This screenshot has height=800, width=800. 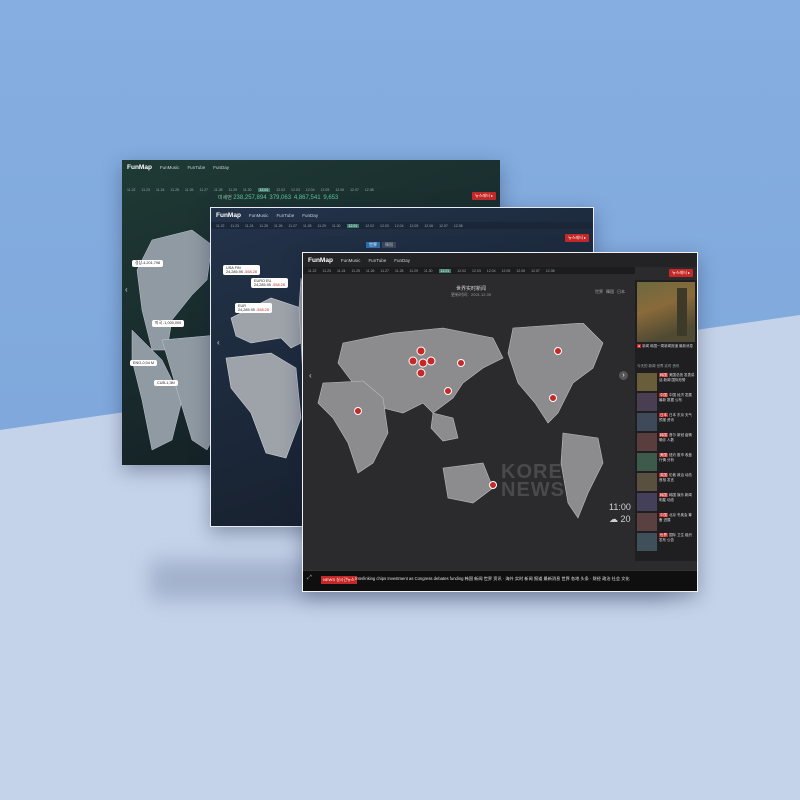 What do you see at coordinates (599, 292) in the screenshot?
I see `toggle-world: 世界` at bounding box center [599, 292].